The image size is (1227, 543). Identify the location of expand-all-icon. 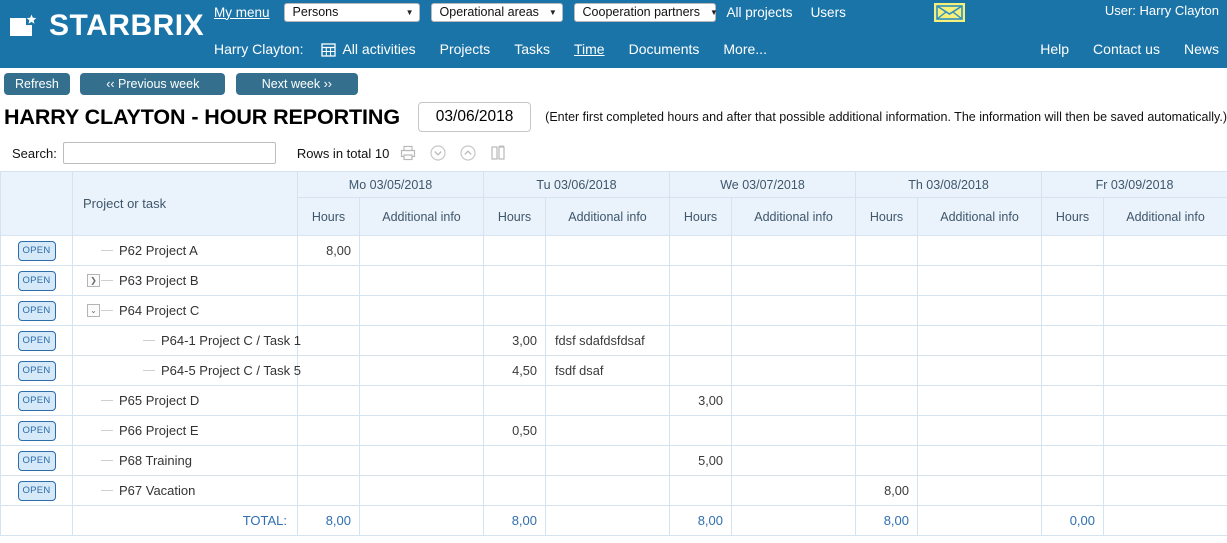
(438, 153).